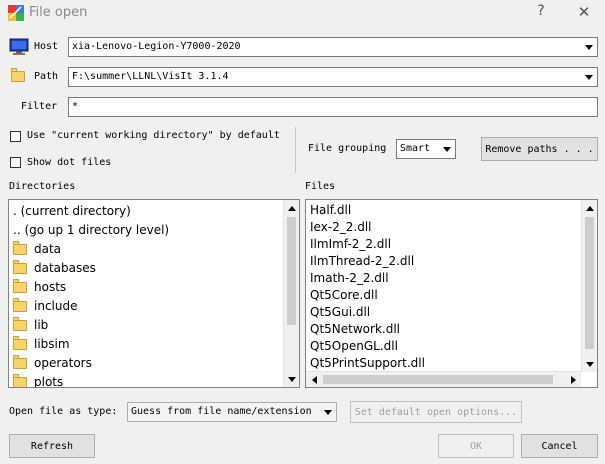  I want to click on directory-item-label: include, so click(56, 306).